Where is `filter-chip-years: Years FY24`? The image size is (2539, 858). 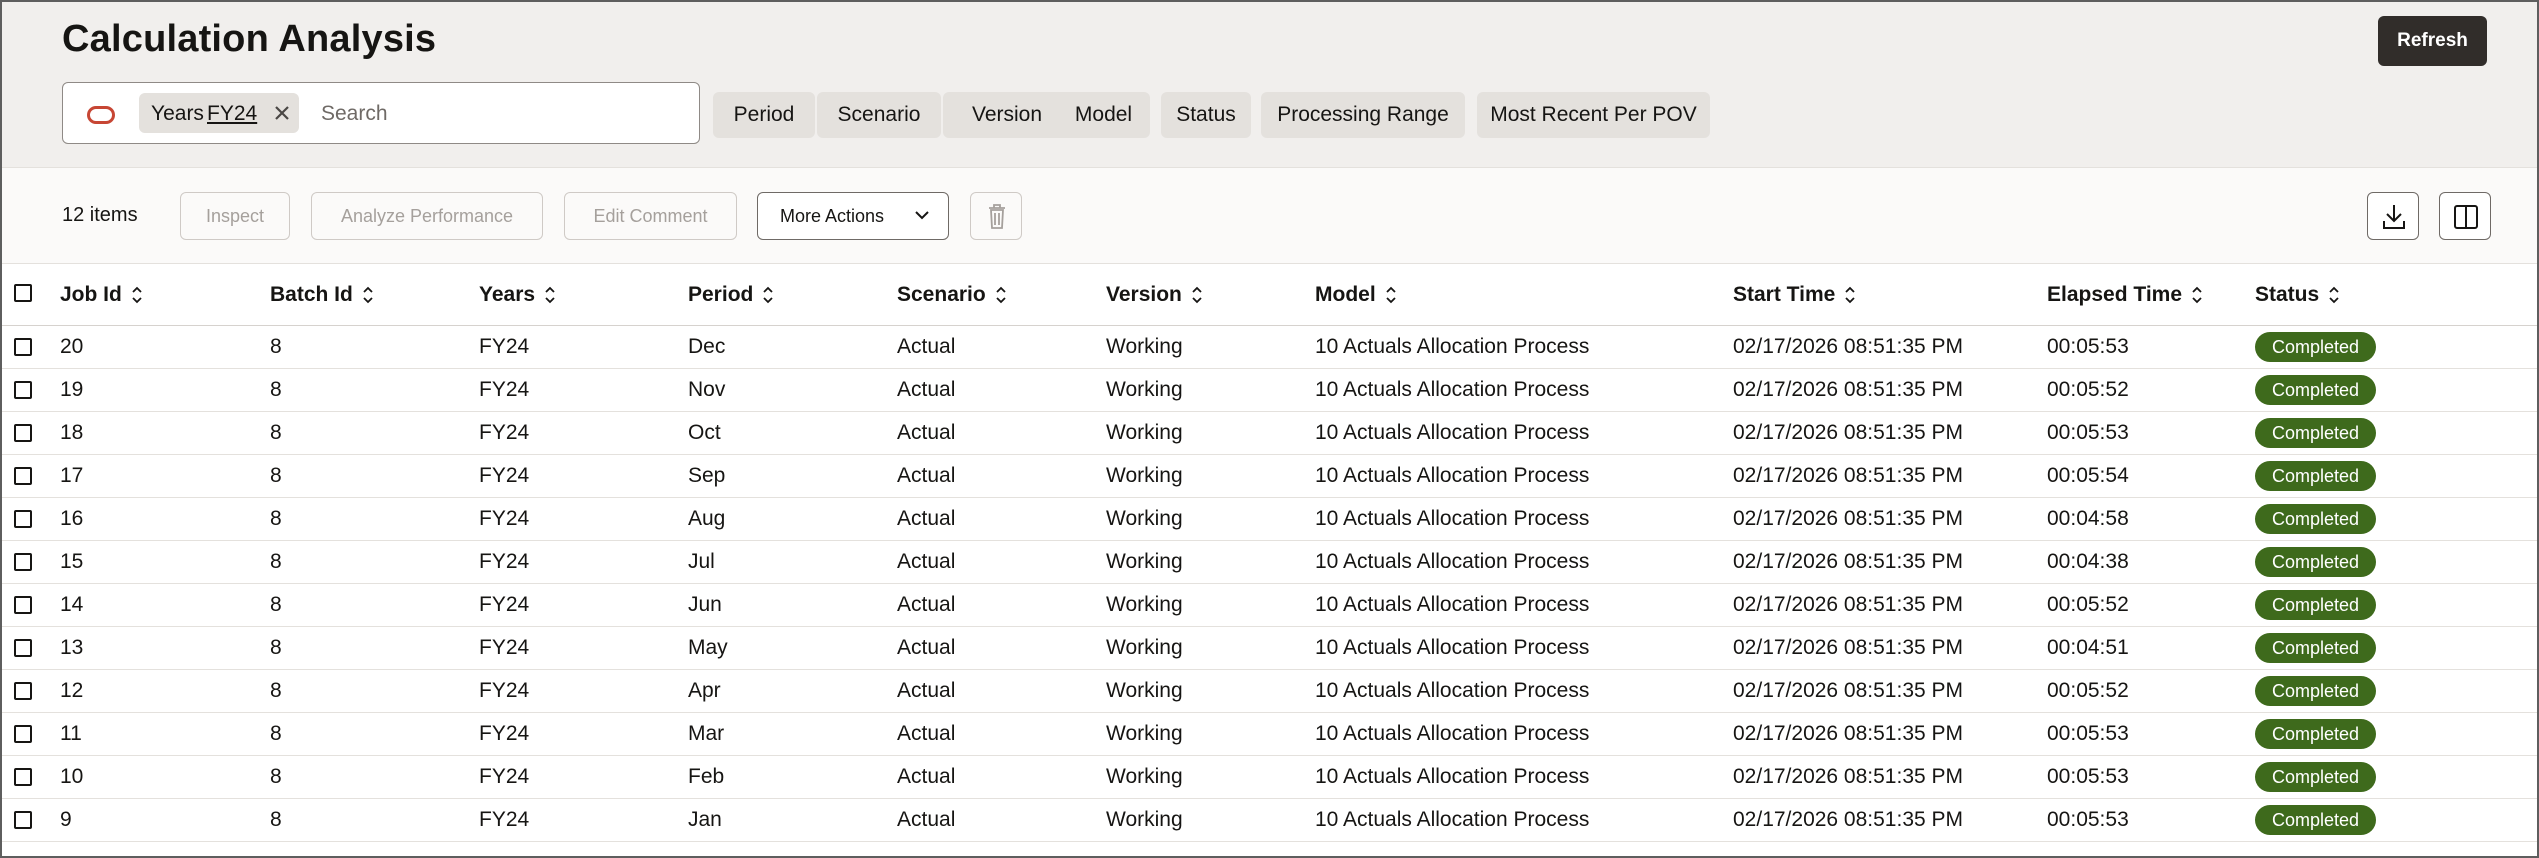 filter-chip-years: Years FY24 is located at coordinates (219, 113).